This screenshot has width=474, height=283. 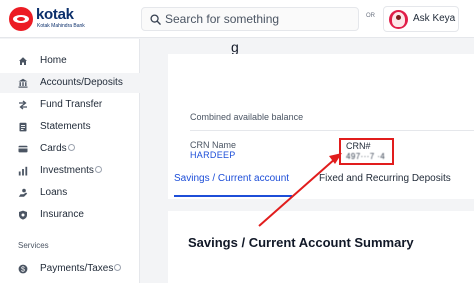 What do you see at coordinates (53, 60) in the screenshot?
I see `sidebar-item-label: Home` at bounding box center [53, 60].